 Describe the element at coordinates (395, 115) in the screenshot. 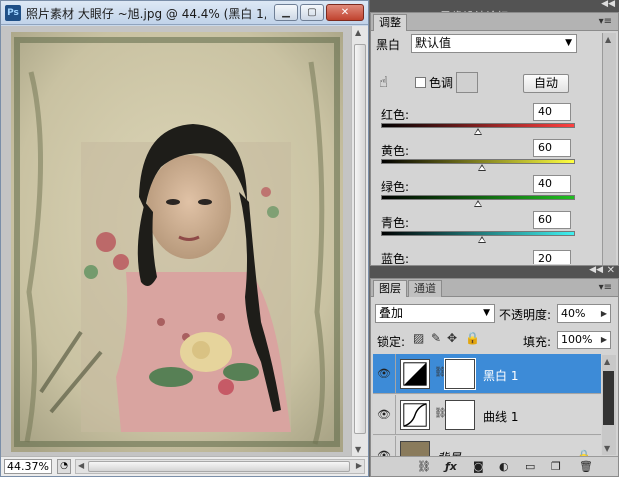

I see `slider-label: 红色:` at that location.